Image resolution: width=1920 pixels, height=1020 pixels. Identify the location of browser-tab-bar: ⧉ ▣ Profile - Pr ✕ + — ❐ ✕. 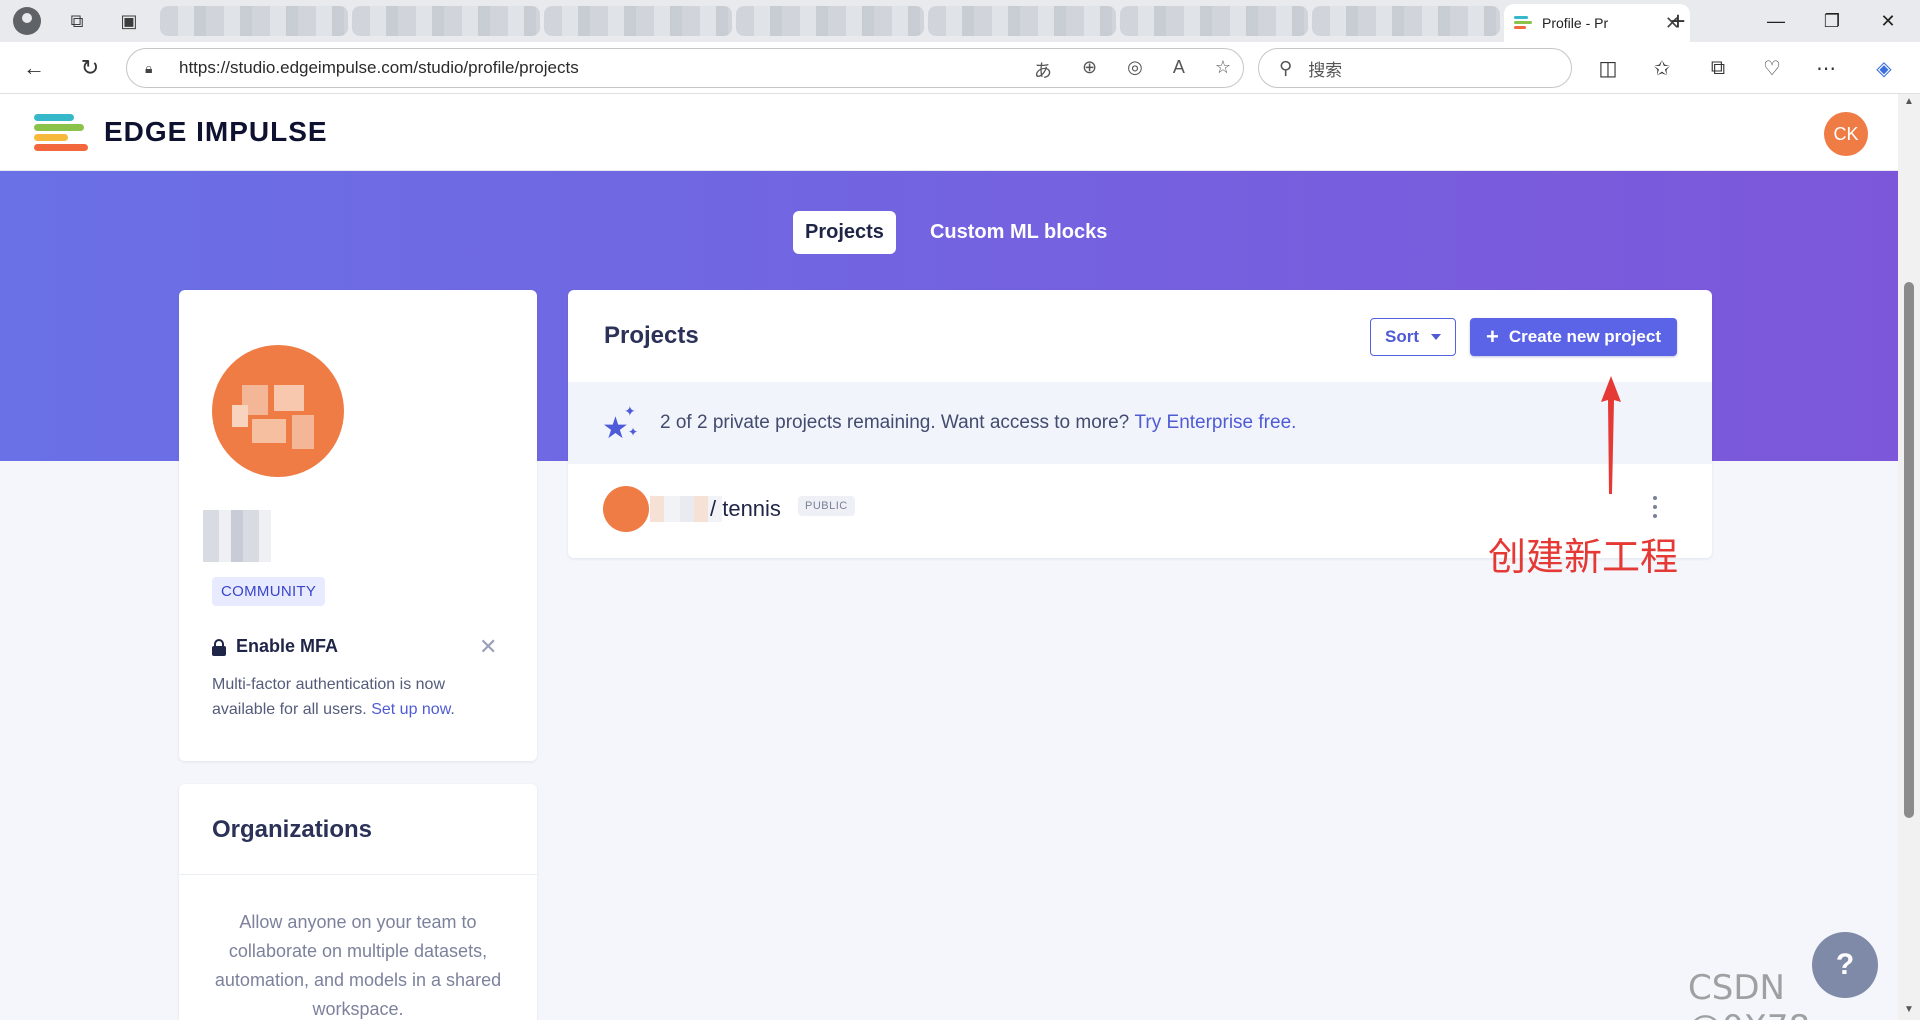
(960, 21).